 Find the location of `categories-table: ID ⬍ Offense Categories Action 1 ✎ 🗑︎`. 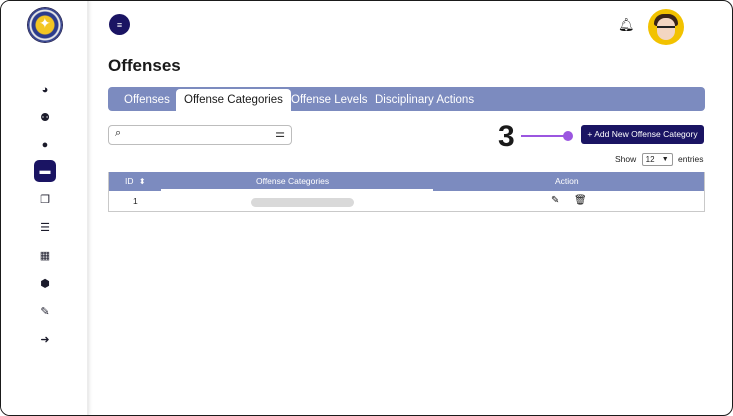

categories-table: ID ⬍ Offense Categories Action 1 ✎ 🗑︎ is located at coordinates (406, 192).